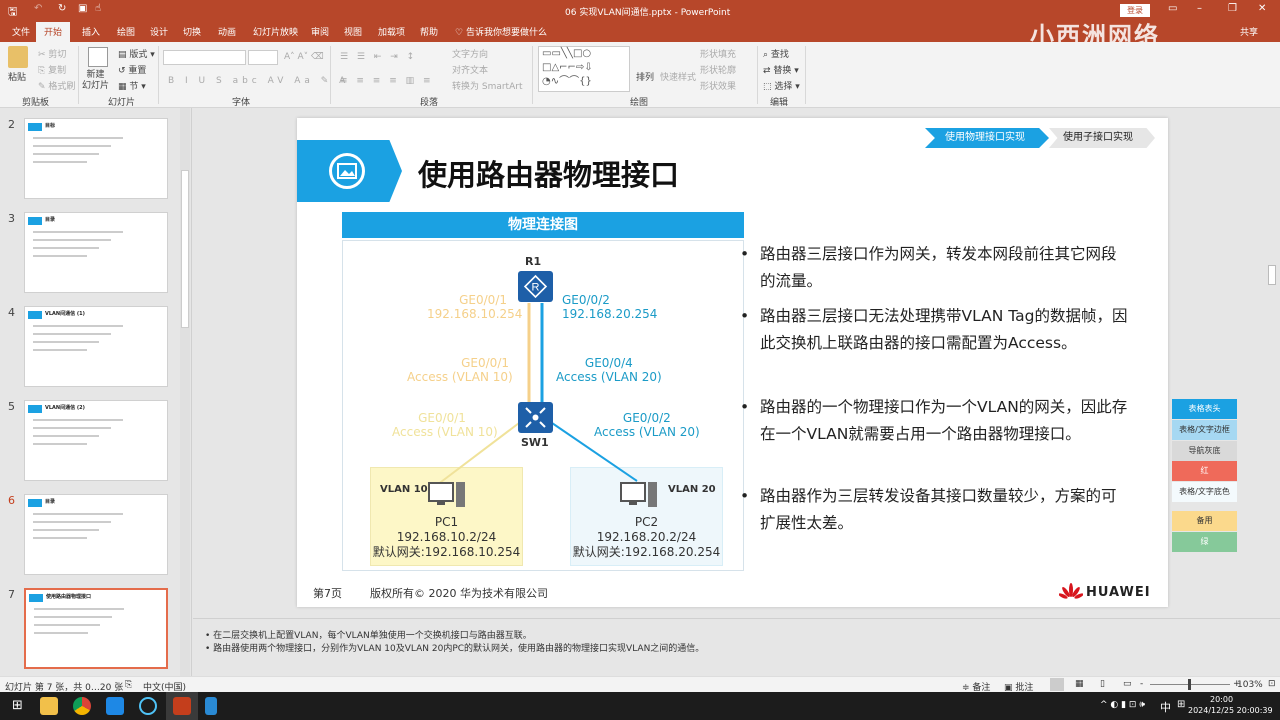 The image size is (1280, 720). I want to click on tell-me-box: ♡ 告诉我你想要做什么, so click(501, 31).